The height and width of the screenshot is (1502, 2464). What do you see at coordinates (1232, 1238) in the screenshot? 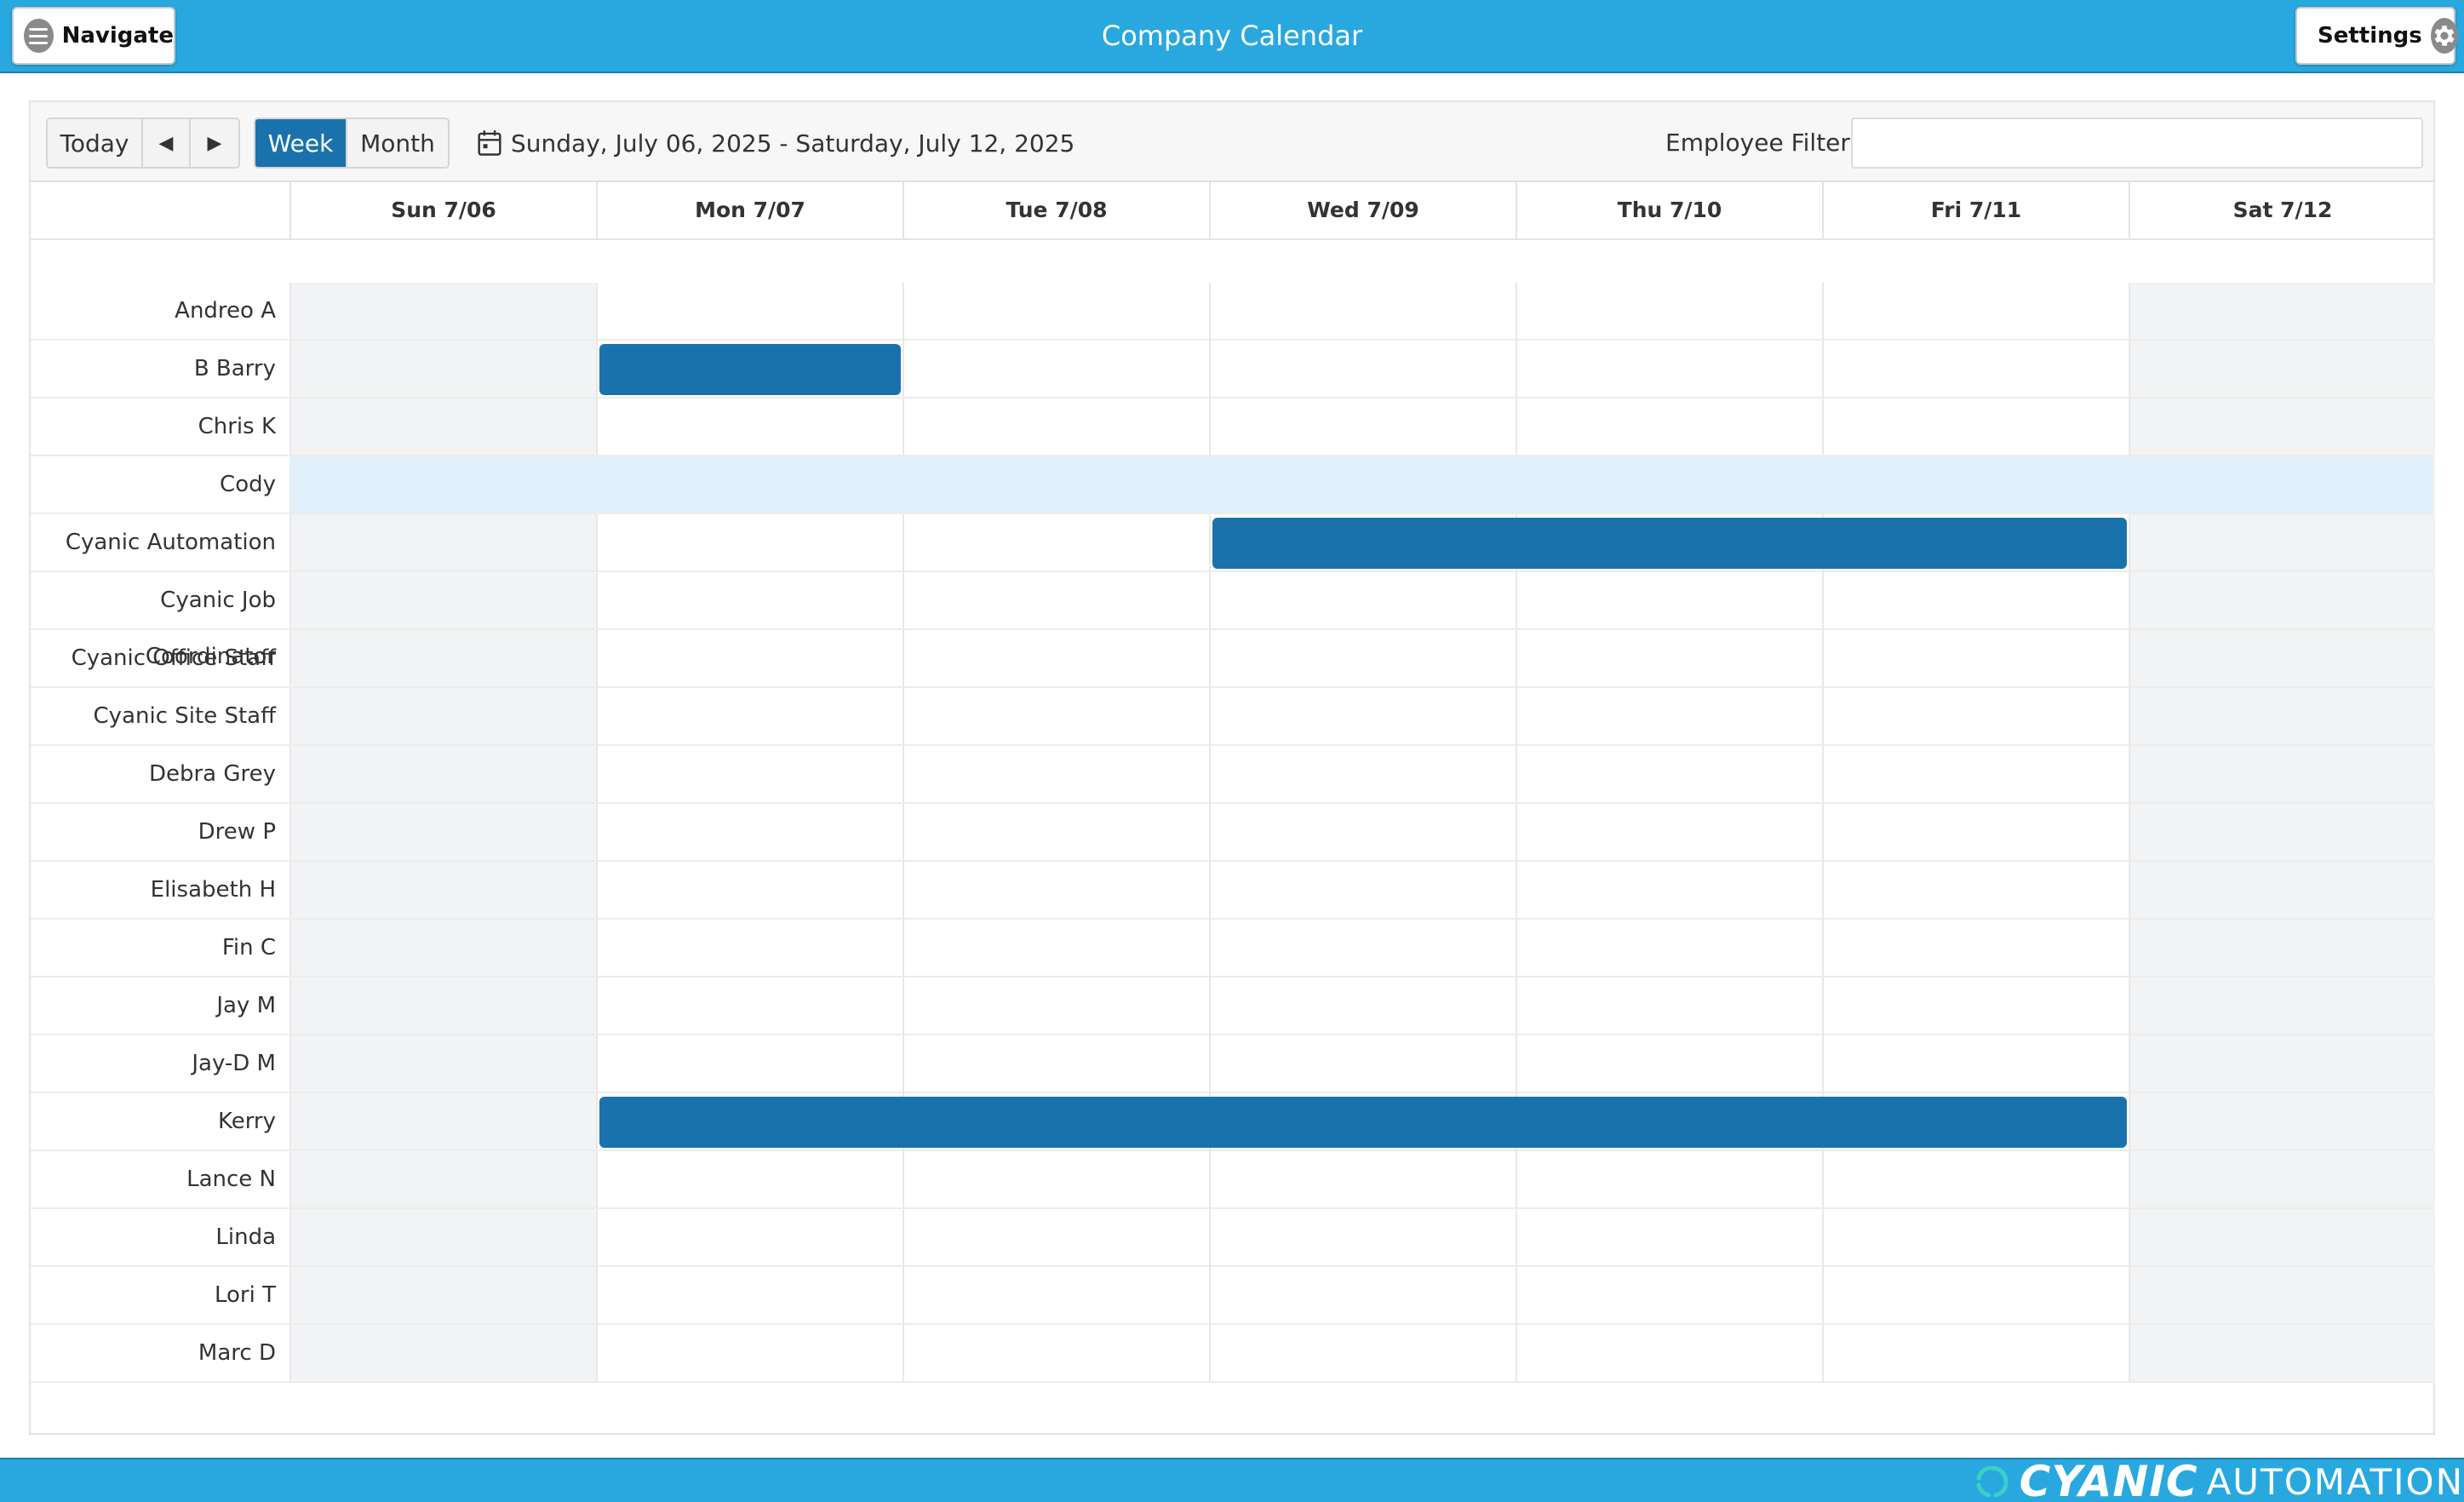
I see `employee-row: Linda` at bounding box center [1232, 1238].